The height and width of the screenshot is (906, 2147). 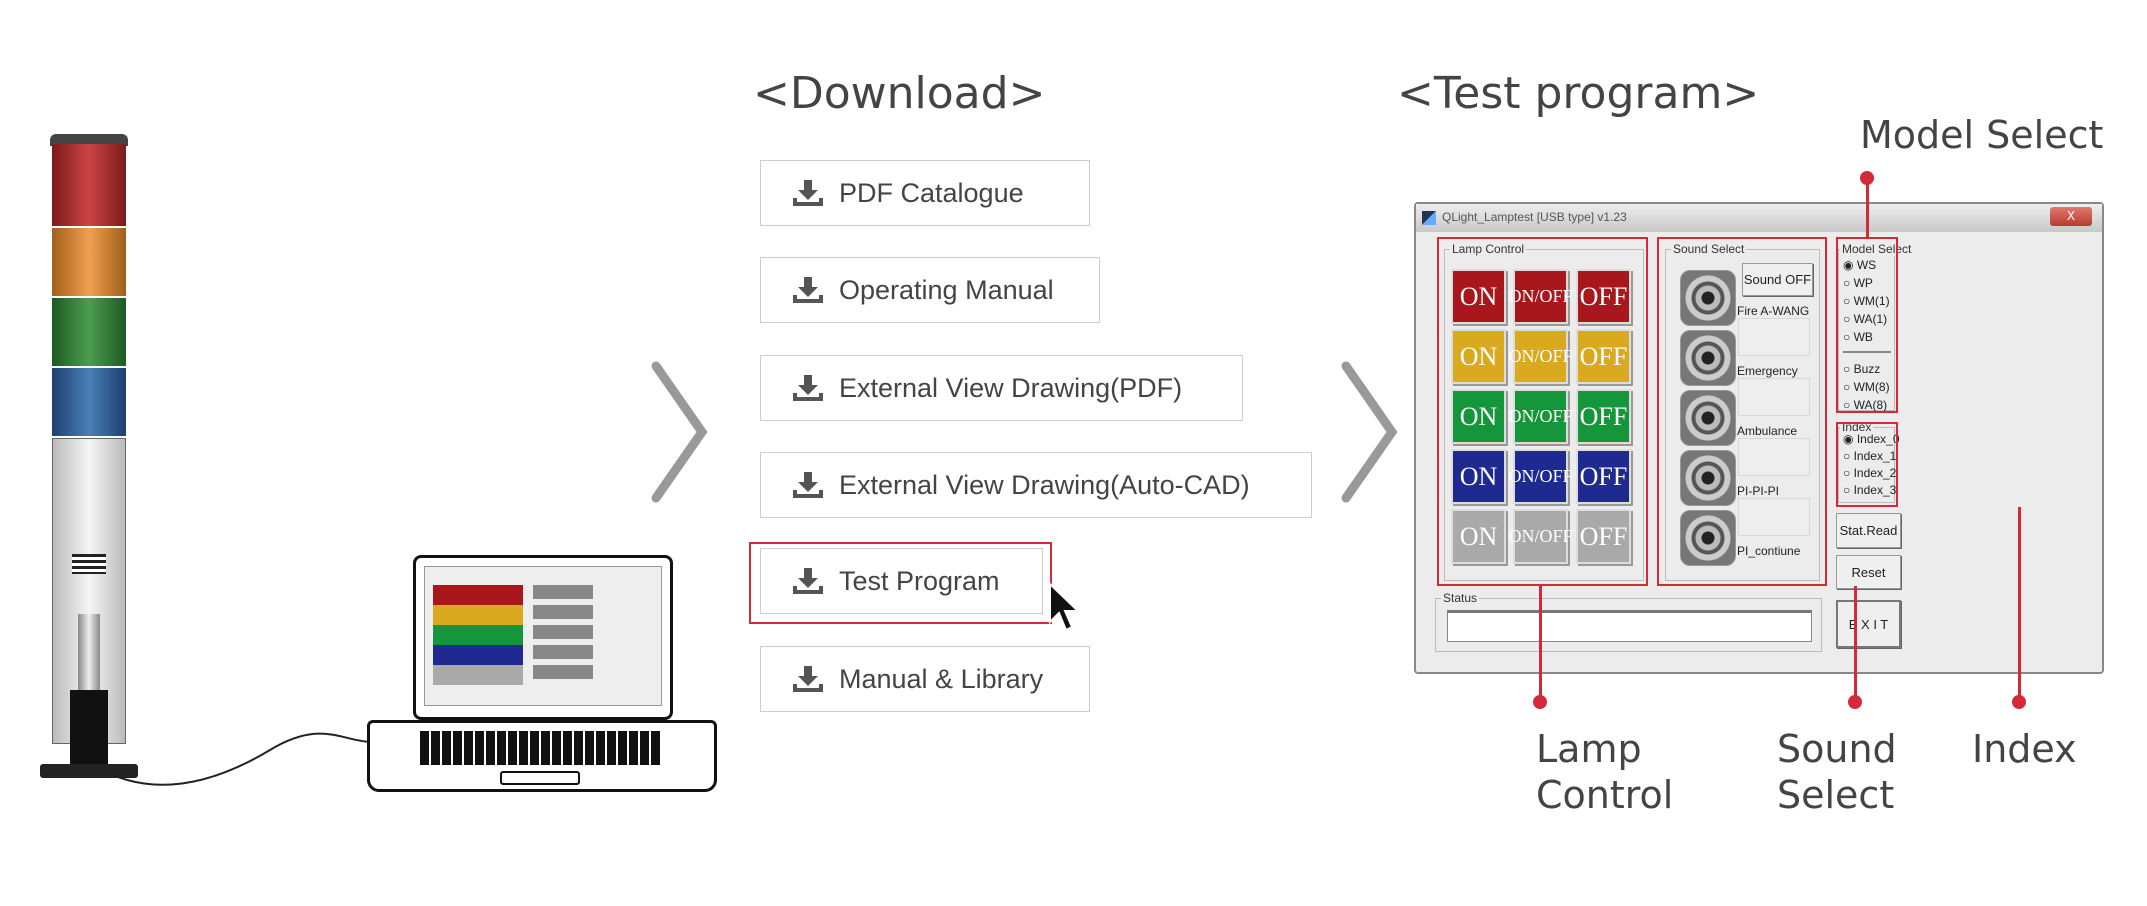 What do you see at coordinates (1605, 795) in the screenshot?
I see `callout-lamp-control-2: Control` at bounding box center [1605, 795].